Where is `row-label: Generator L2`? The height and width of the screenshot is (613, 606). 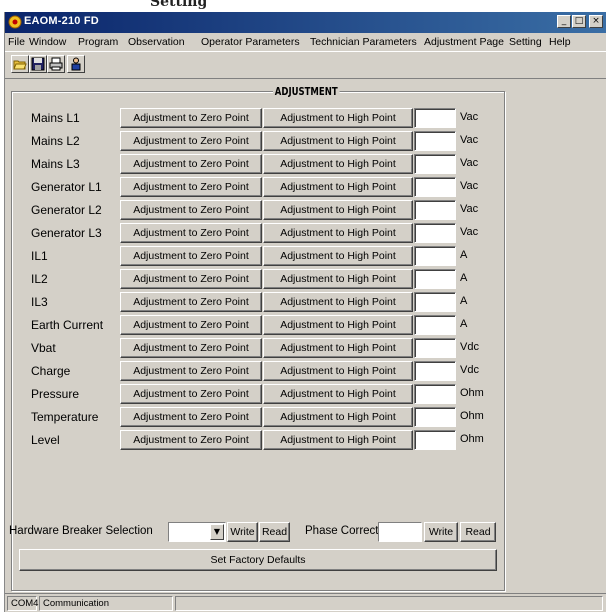 row-label: Generator L2 is located at coordinates (66, 210).